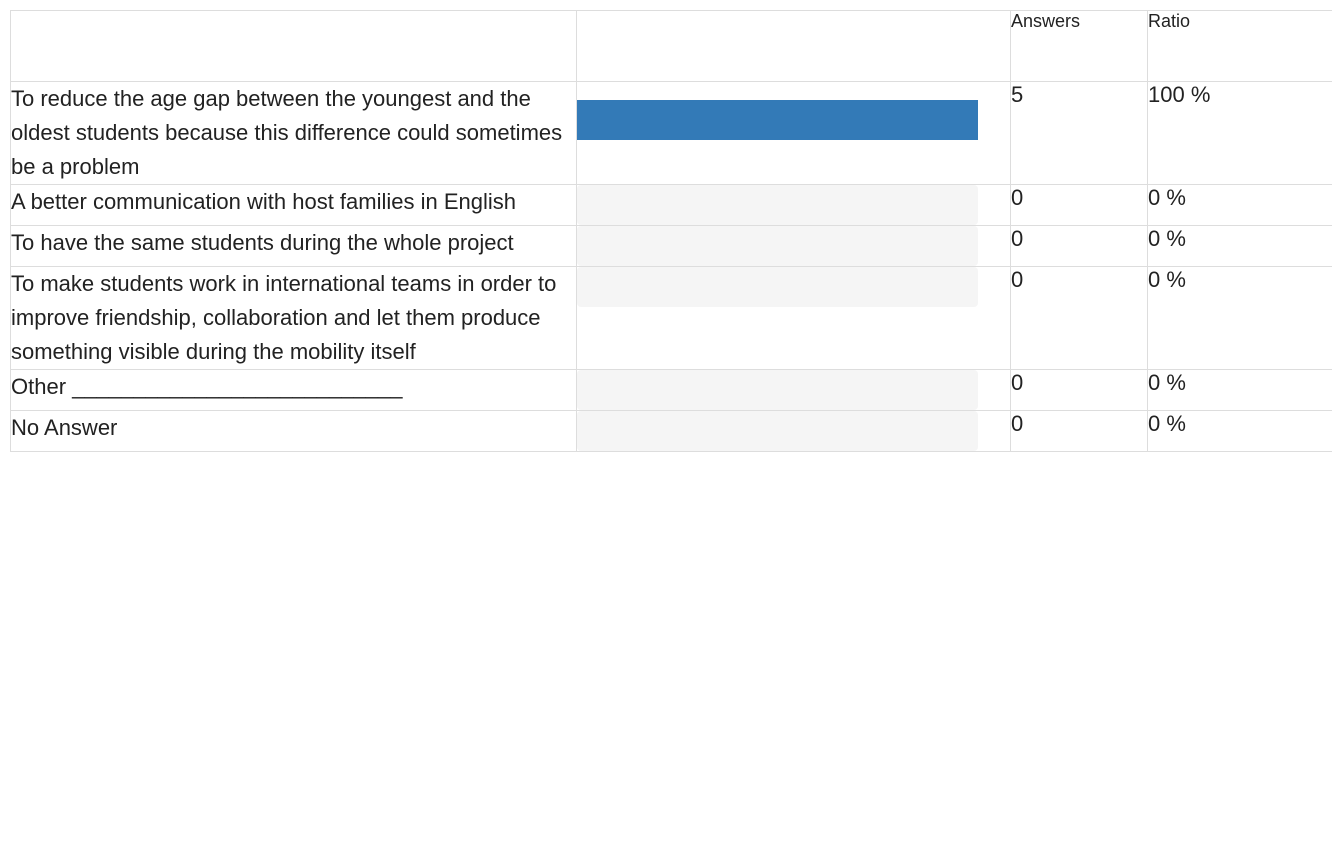 Image resolution: width=1332 pixels, height=850 pixels. What do you see at coordinates (293, 390) in the screenshot?
I see `option-label: Other ___________________________` at bounding box center [293, 390].